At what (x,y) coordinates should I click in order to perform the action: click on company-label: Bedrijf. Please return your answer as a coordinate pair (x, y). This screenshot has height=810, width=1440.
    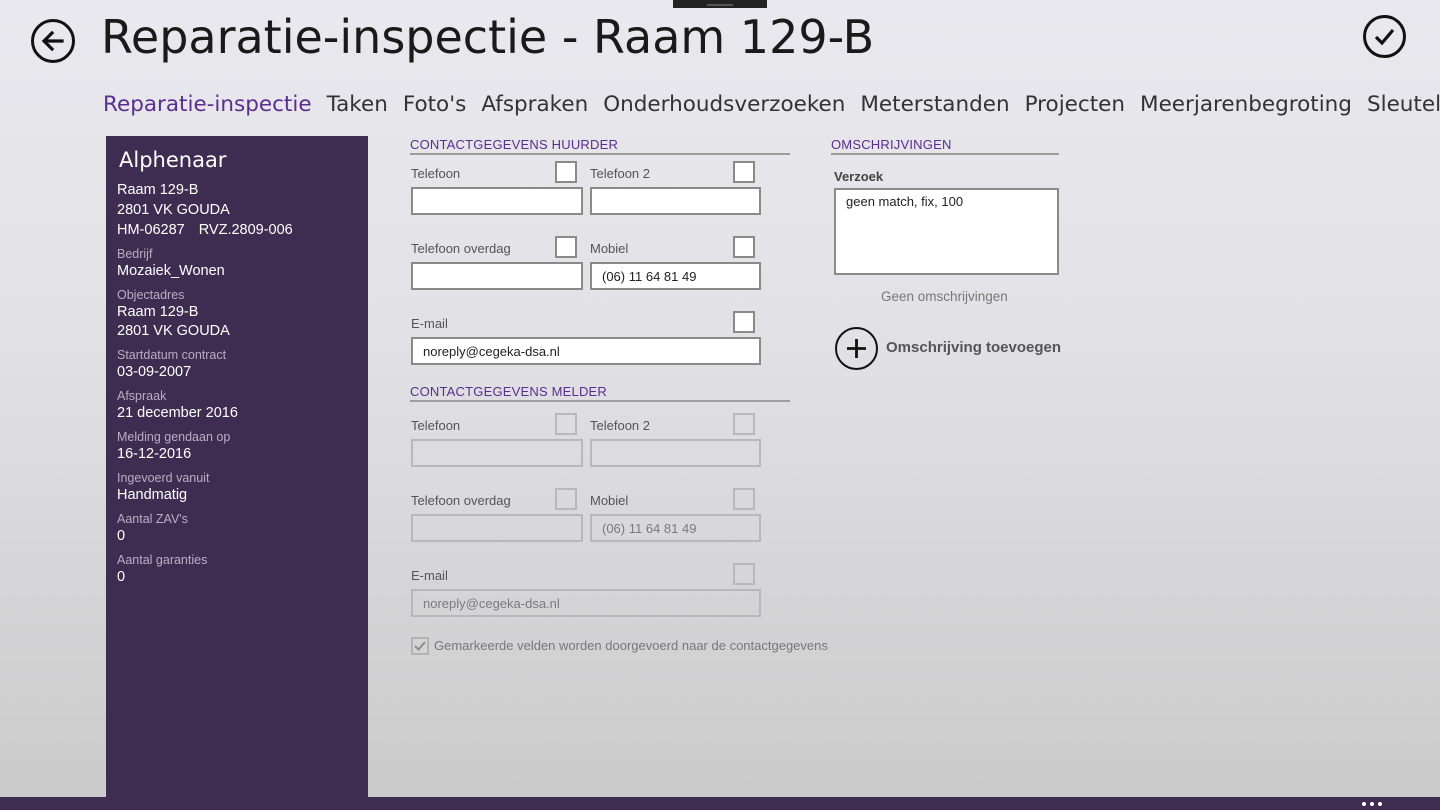
    Looking at the image, I should click on (135, 254).